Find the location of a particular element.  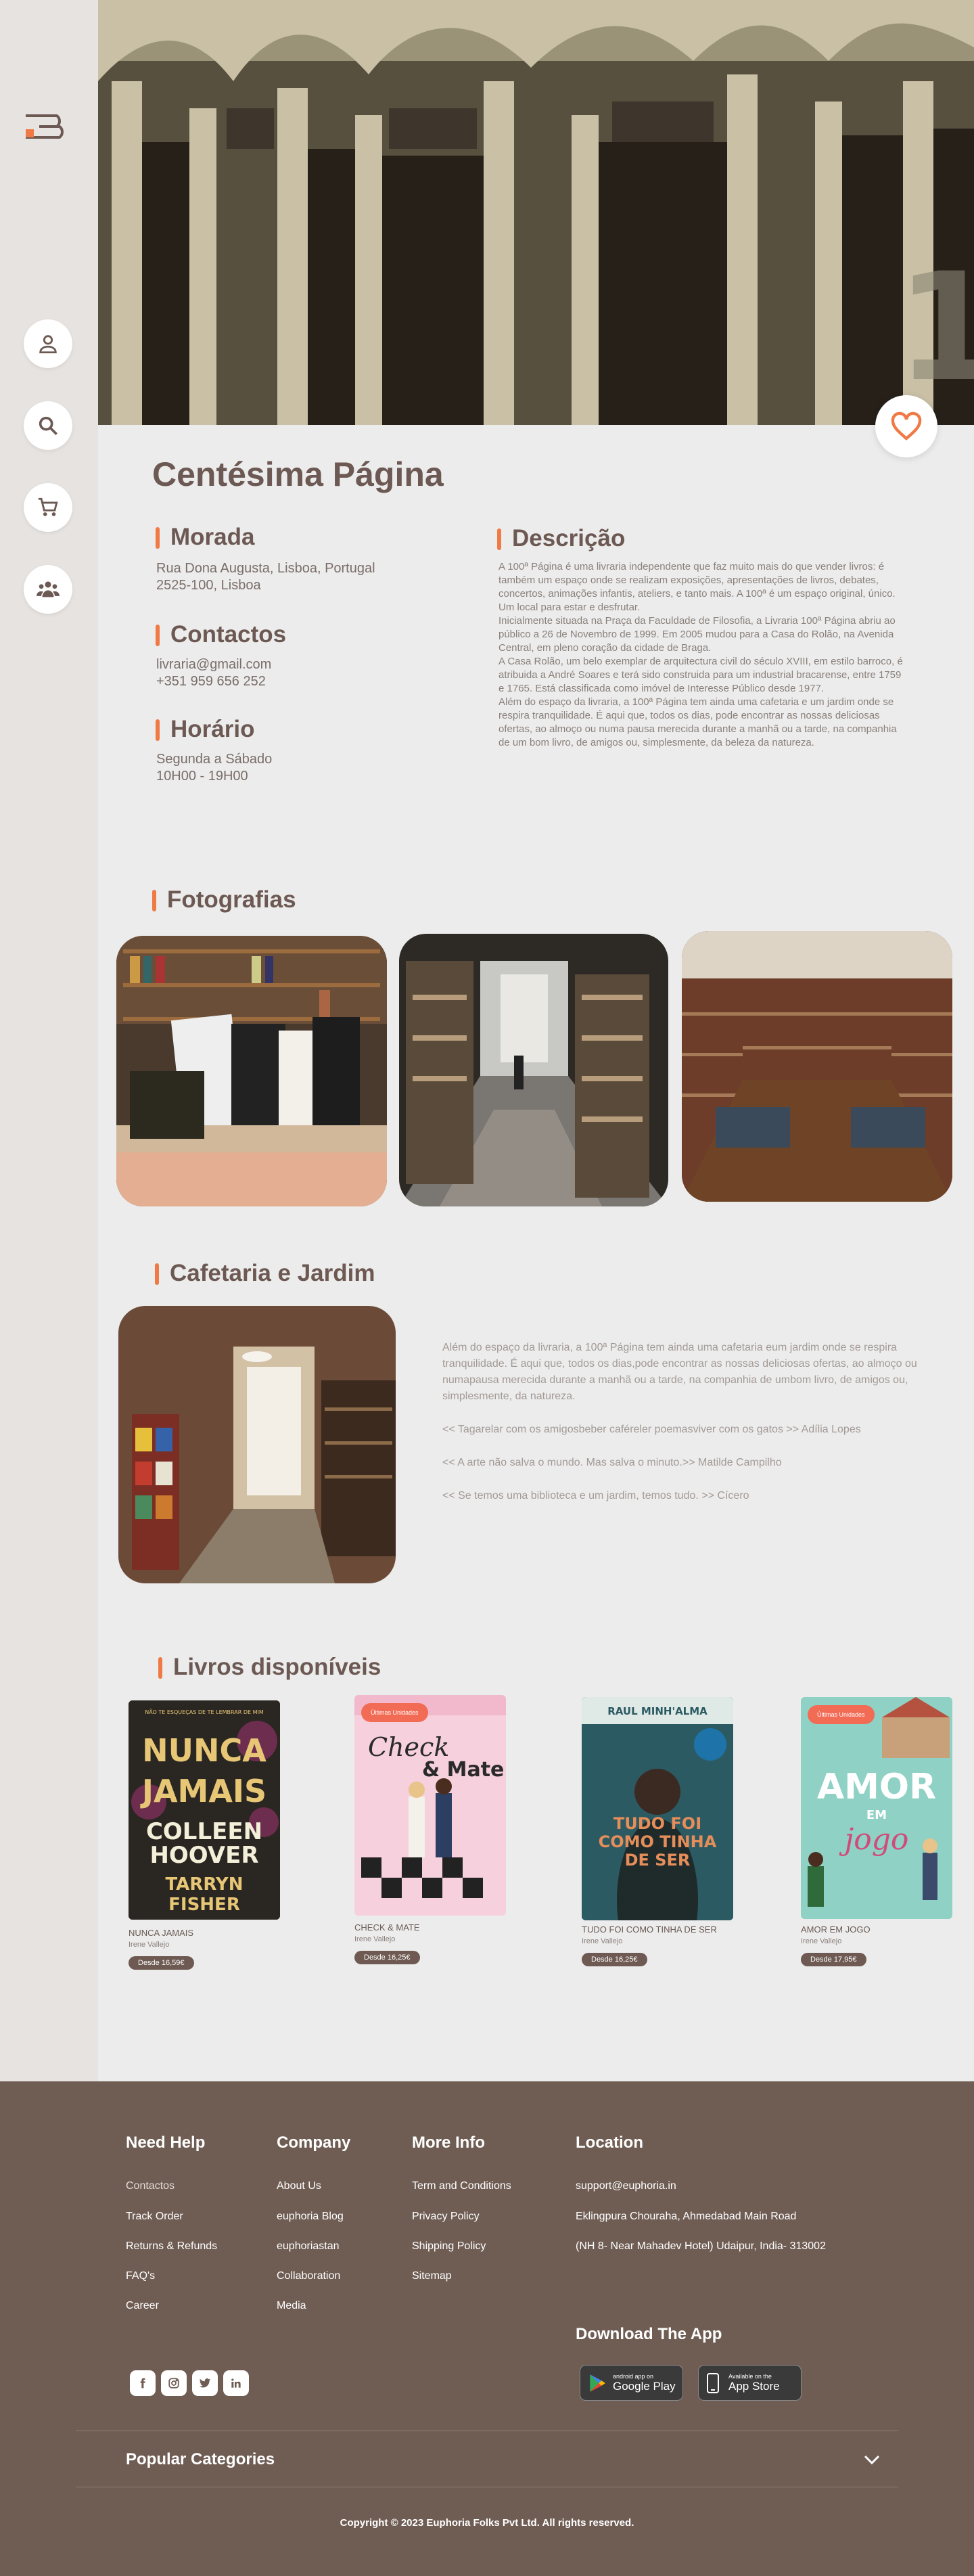

store-small-text: android app on is located at coordinates (633, 2376).